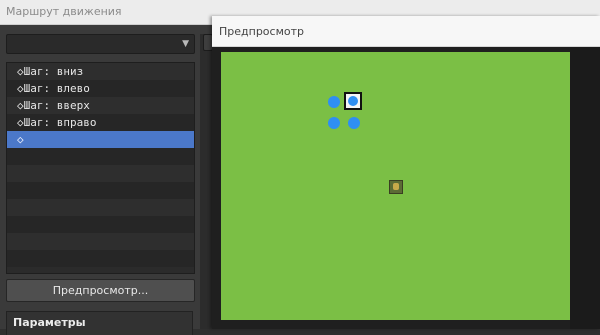 This screenshot has width=600, height=335. Describe the element at coordinates (585, 188) in the screenshot. I see `preview-margin` at that location.